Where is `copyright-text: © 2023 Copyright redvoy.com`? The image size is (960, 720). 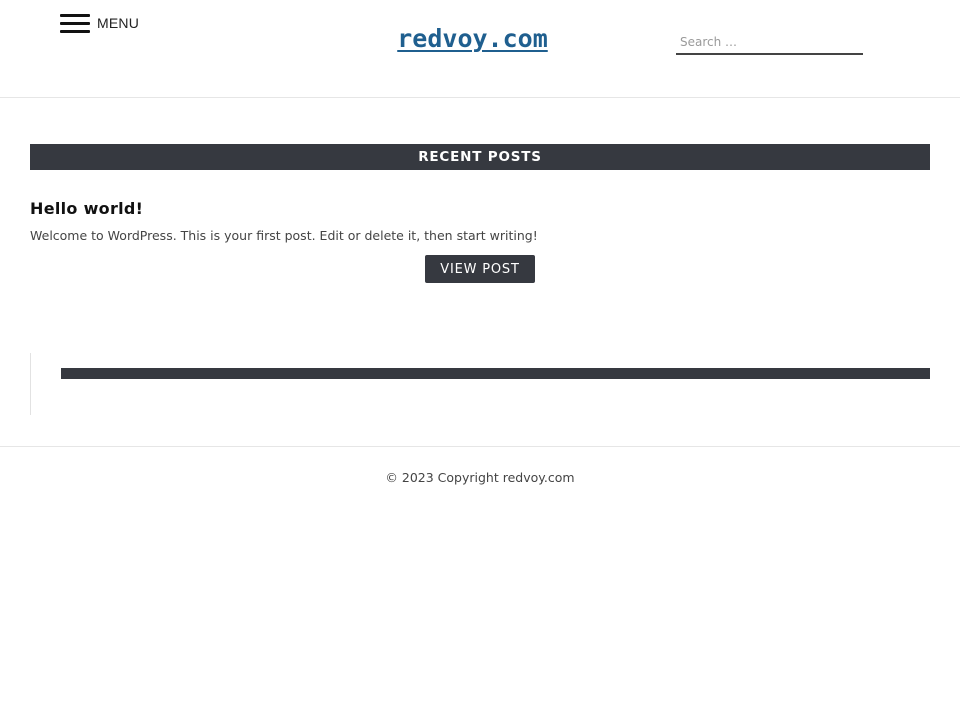
copyright-text: © 2023 Copyright redvoy.com is located at coordinates (480, 477).